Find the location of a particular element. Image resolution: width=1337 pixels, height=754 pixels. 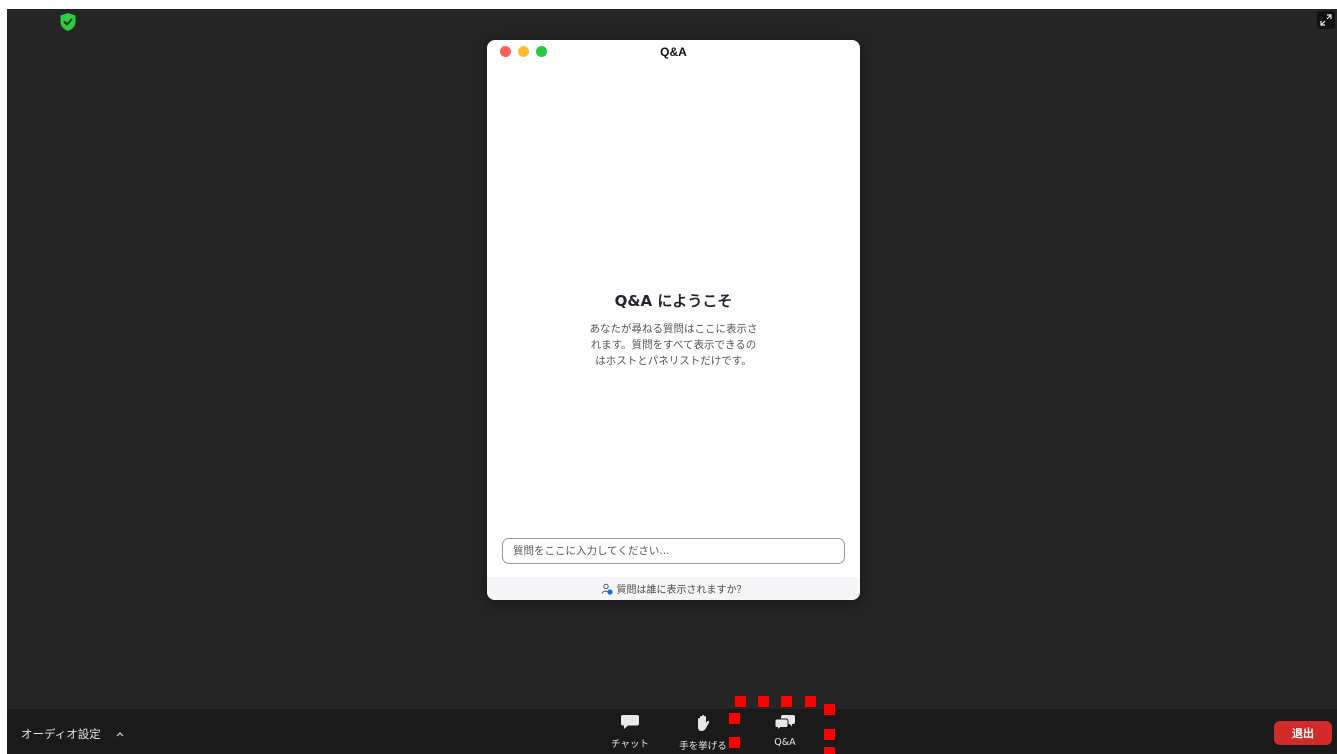

raise-hand-label: 手を挙げる is located at coordinates (703, 746).